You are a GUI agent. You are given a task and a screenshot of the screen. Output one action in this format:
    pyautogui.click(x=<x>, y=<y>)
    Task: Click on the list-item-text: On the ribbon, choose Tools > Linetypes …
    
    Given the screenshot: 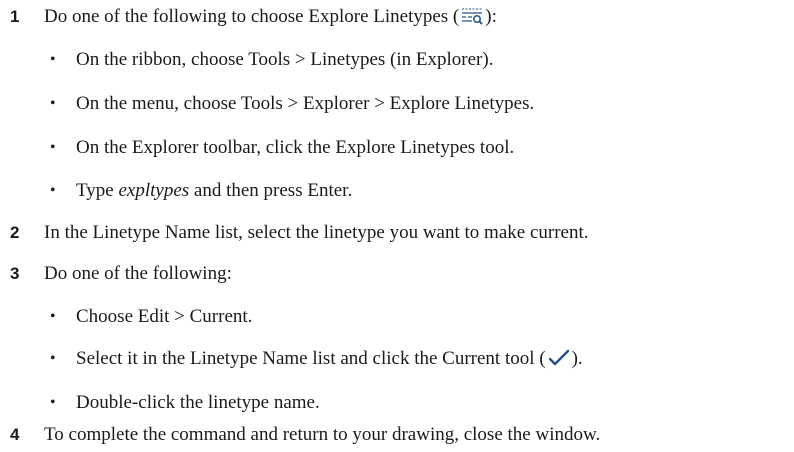 What is the action you would take?
    pyautogui.click(x=285, y=59)
    